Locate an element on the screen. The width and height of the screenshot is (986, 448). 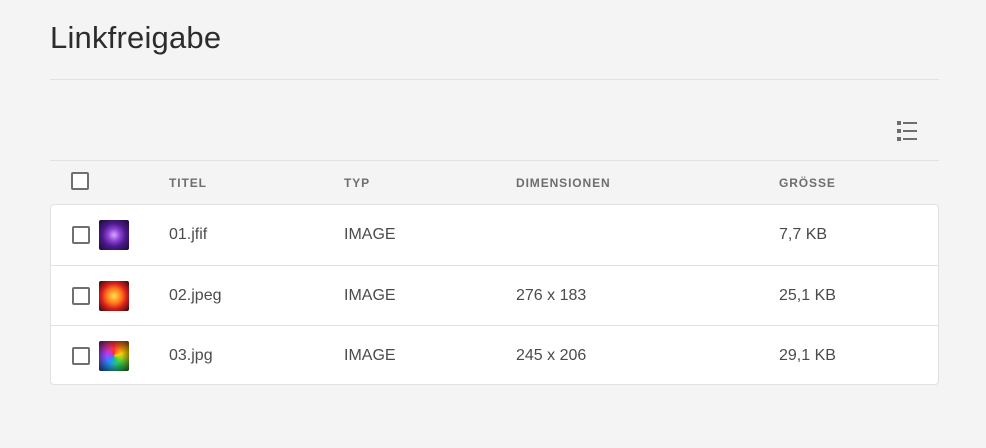
column-header-size: GRÖSSE is located at coordinates (807, 183).